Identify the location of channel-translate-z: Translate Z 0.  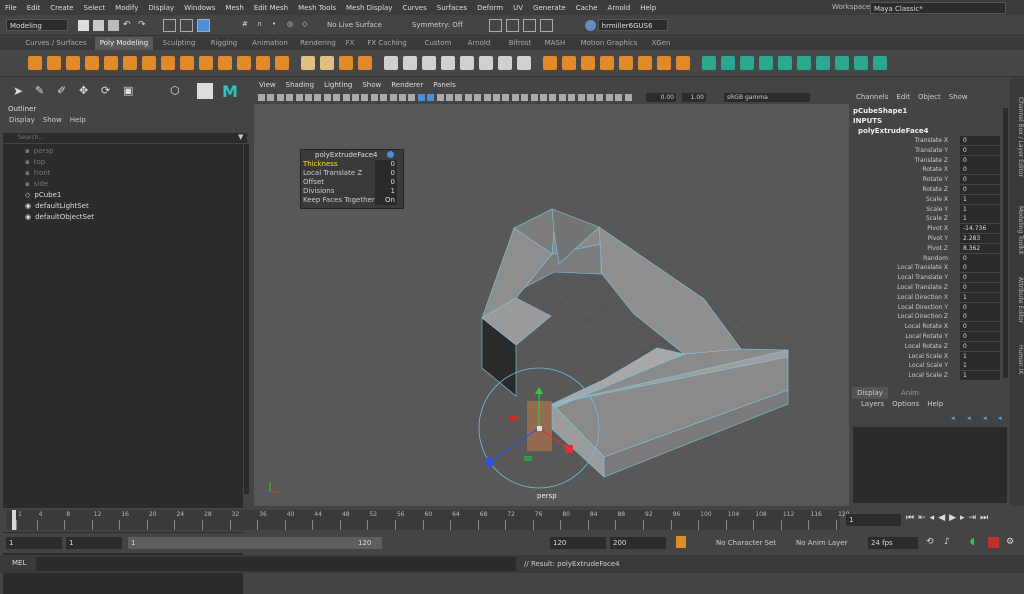
(927, 160).